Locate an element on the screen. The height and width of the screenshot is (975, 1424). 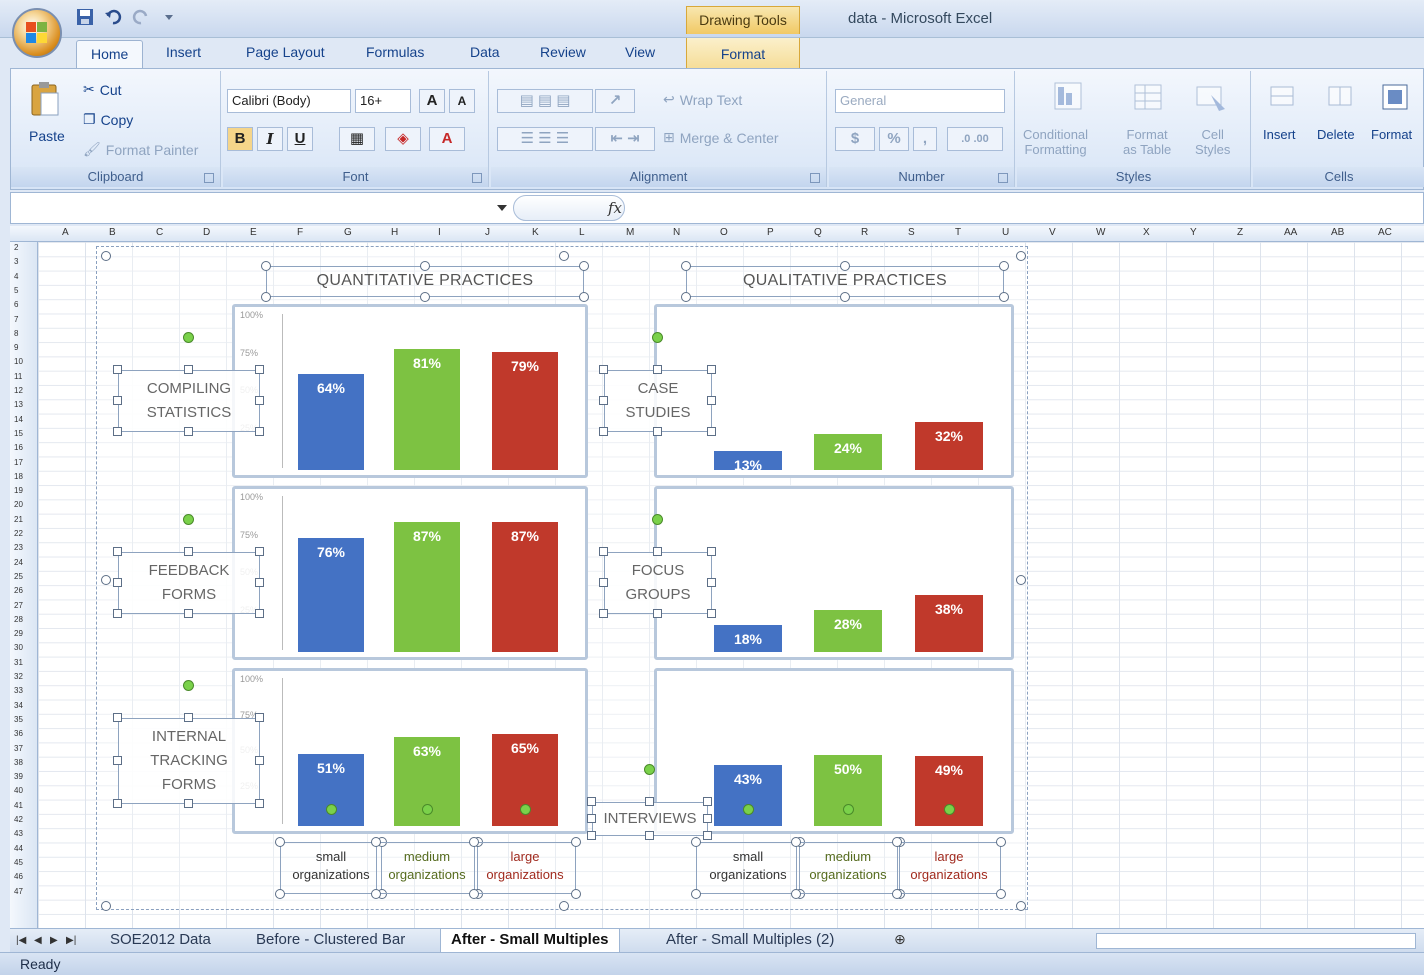
cell-styles-button: Cell Styles is located at coordinates (1212, 142).